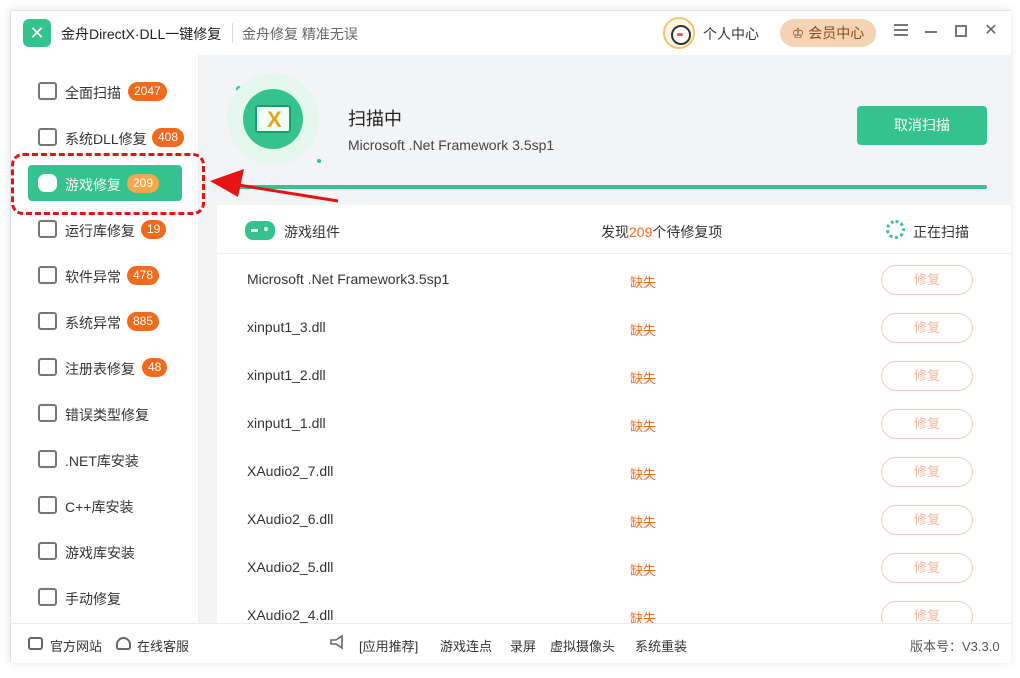 The height and width of the screenshot is (678, 1020). I want to click on found-count: 209, so click(641, 232).